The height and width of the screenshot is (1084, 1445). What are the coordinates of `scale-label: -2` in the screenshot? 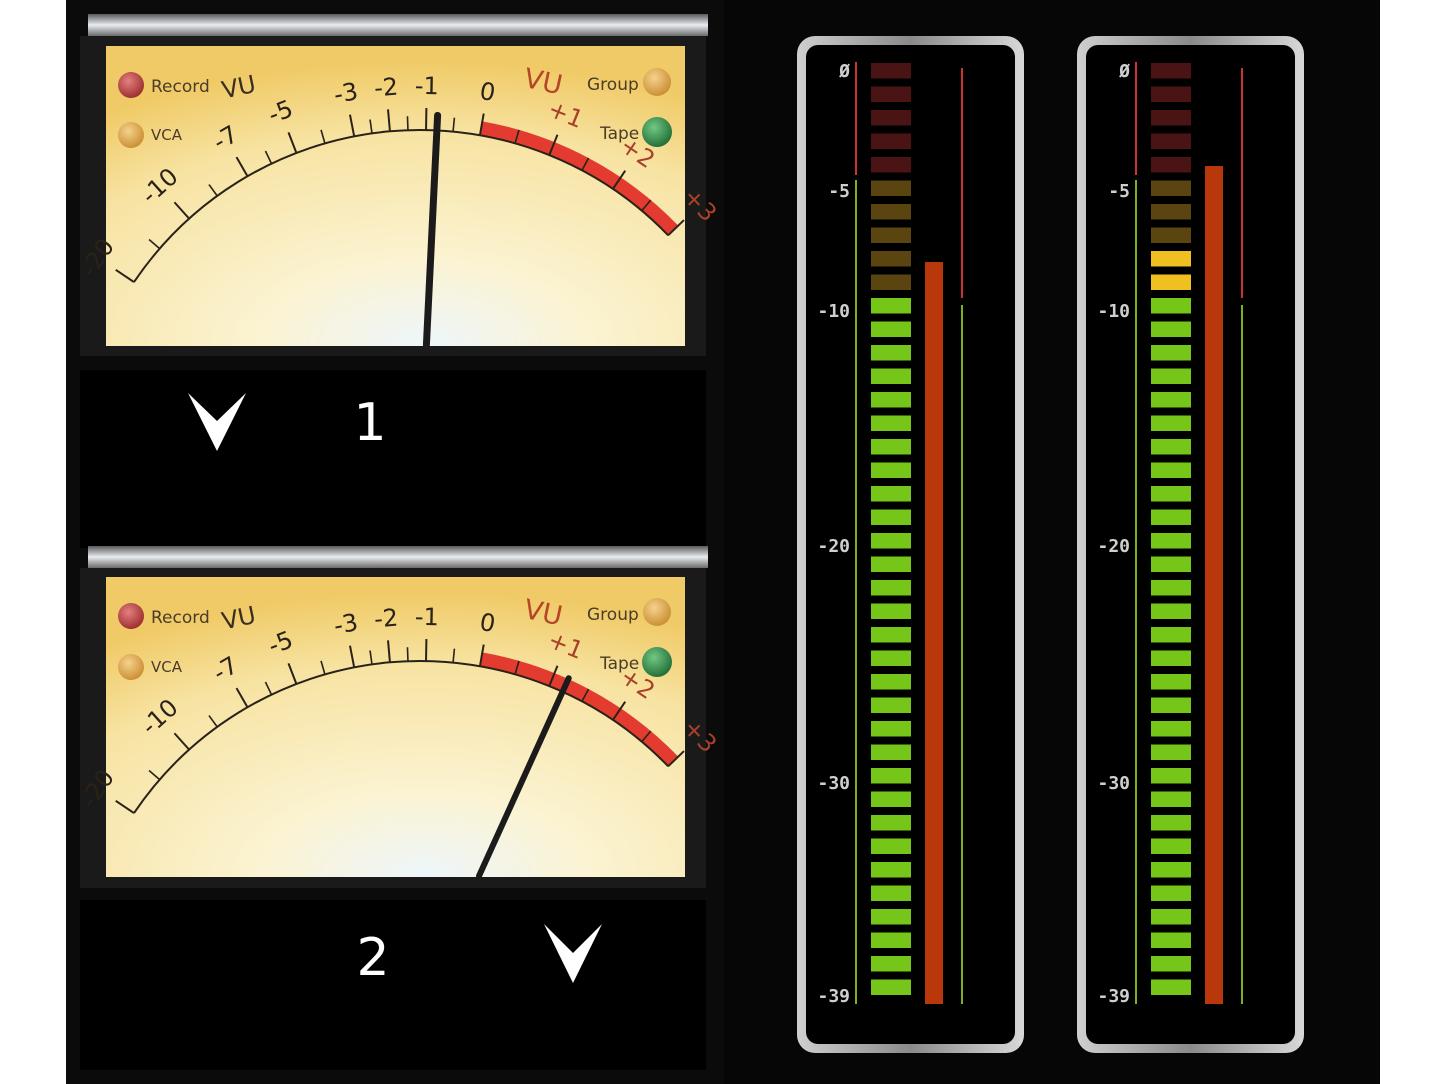 It's located at (386, 88).